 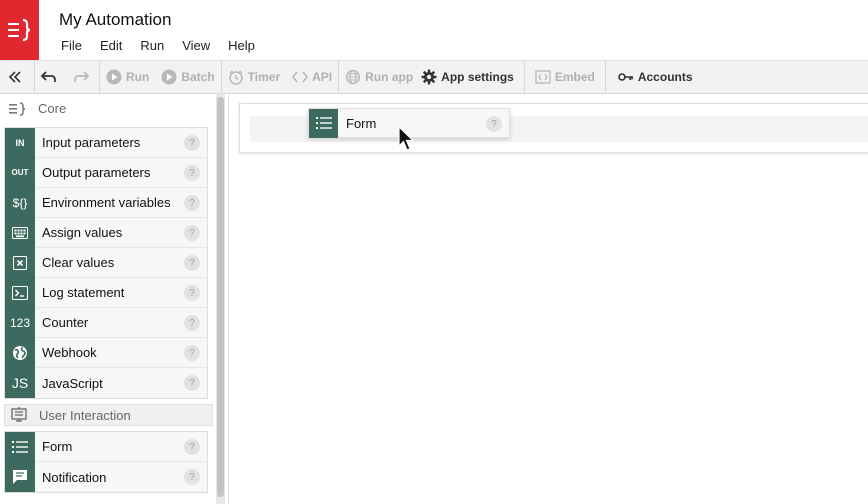 I want to click on app-title: My Automation, so click(x=115, y=20).